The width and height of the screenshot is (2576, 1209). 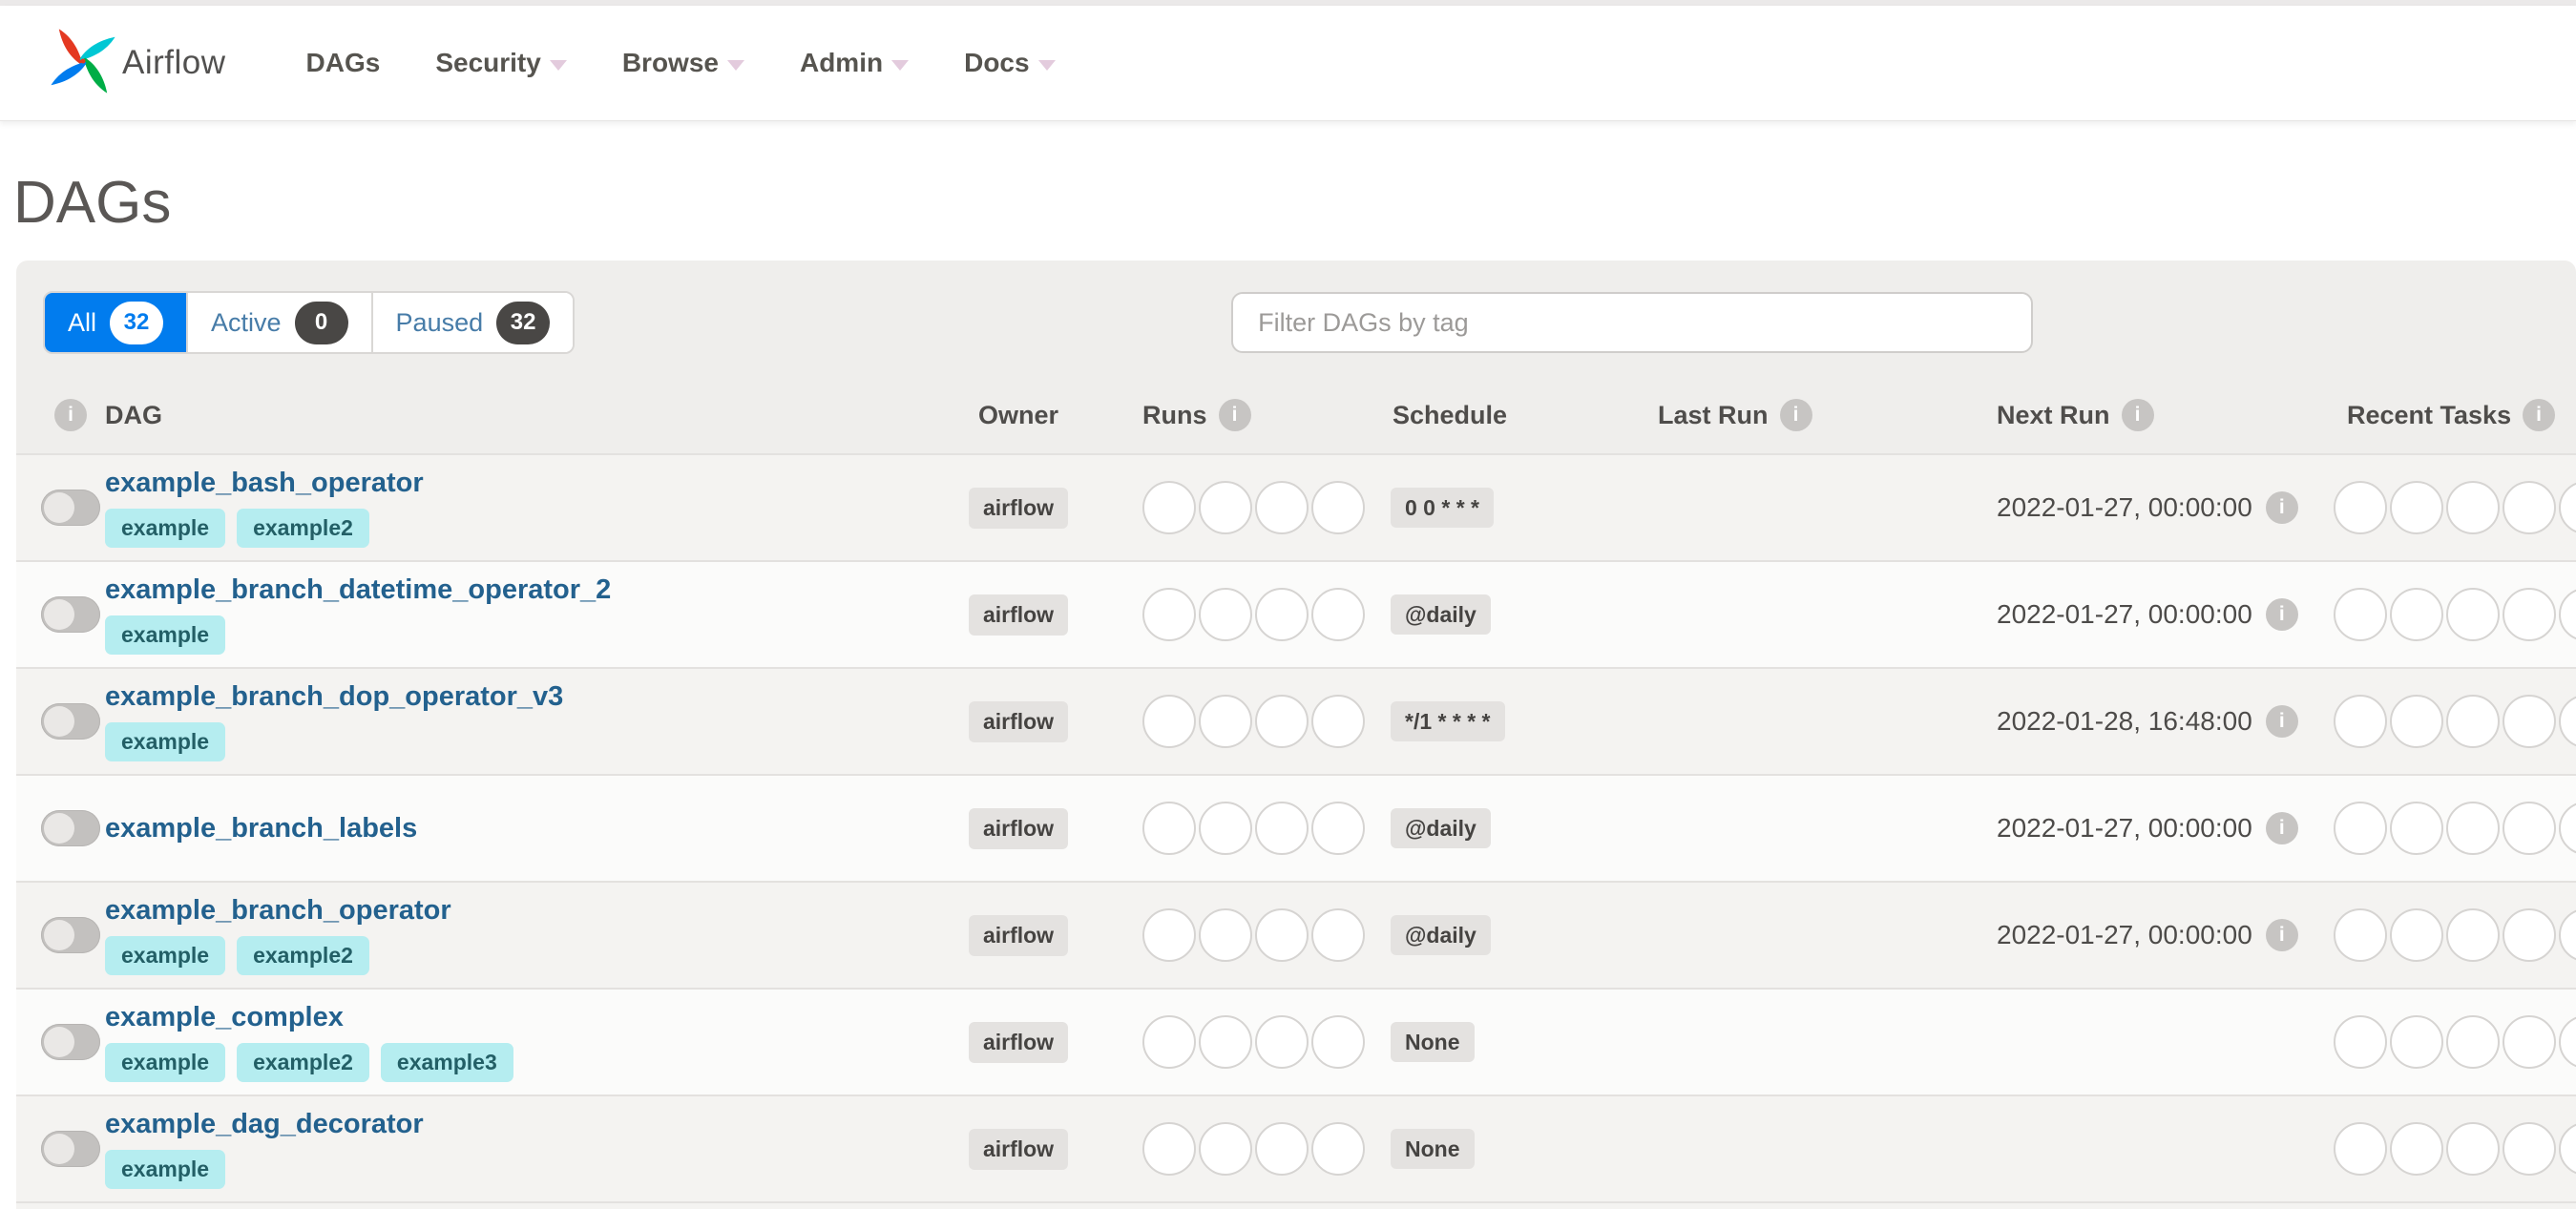 What do you see at coordinates (116, 322) in the screenshot?
I see `filter-tab-all: All 32` at bounding box center [116, 322].